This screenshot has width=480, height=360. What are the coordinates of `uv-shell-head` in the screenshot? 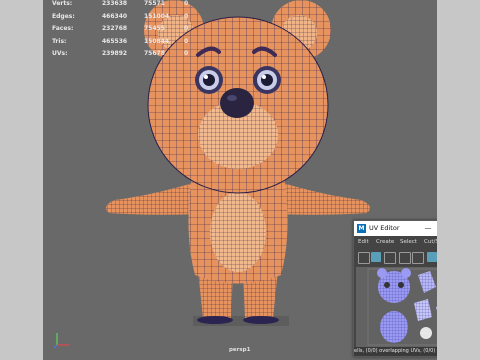 It's located at (394, 285).